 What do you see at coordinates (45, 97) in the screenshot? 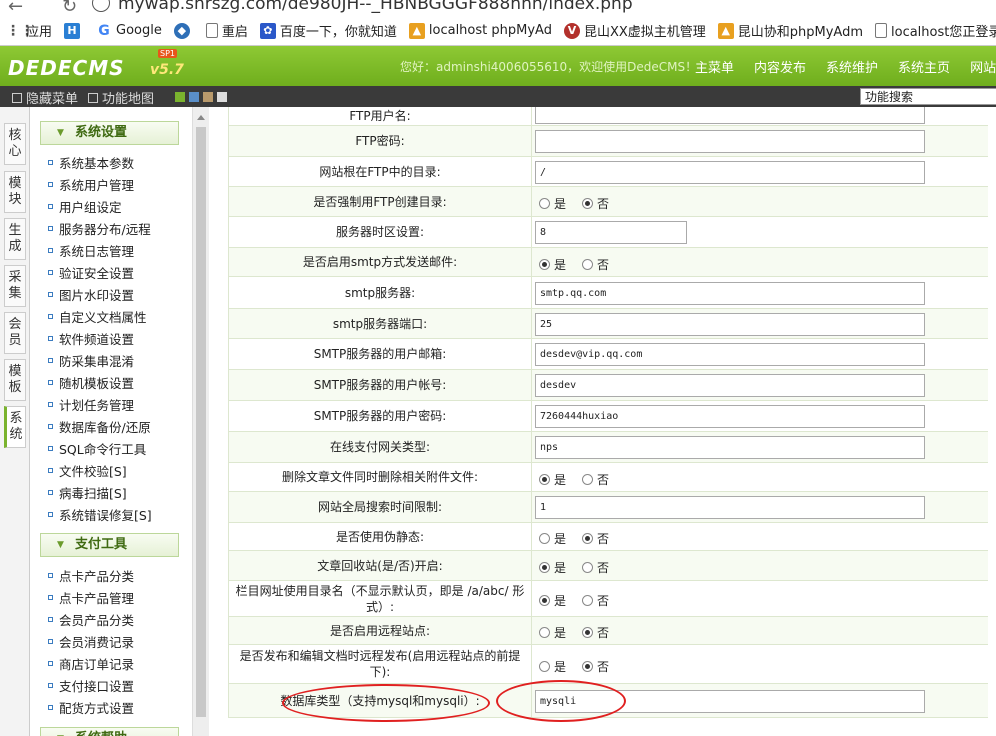
I see `hide-menu-button: 隐藏菜单` at bounding box center [45, 97].